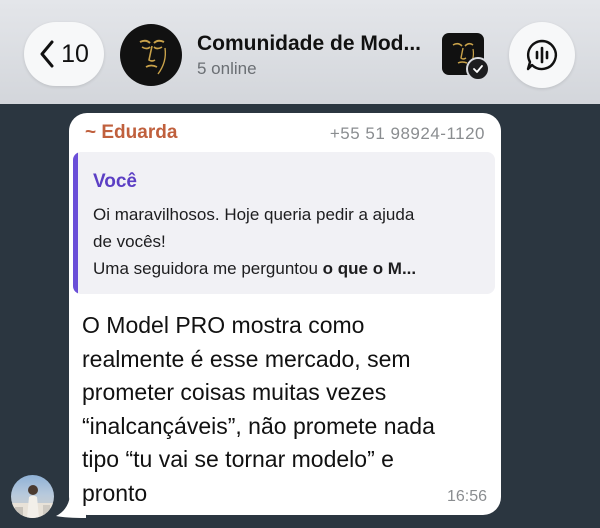 The height and width of the screenshot is (528, 600). I want to click on message-line: prometer coisas muitas vezes, so click(234, 392).